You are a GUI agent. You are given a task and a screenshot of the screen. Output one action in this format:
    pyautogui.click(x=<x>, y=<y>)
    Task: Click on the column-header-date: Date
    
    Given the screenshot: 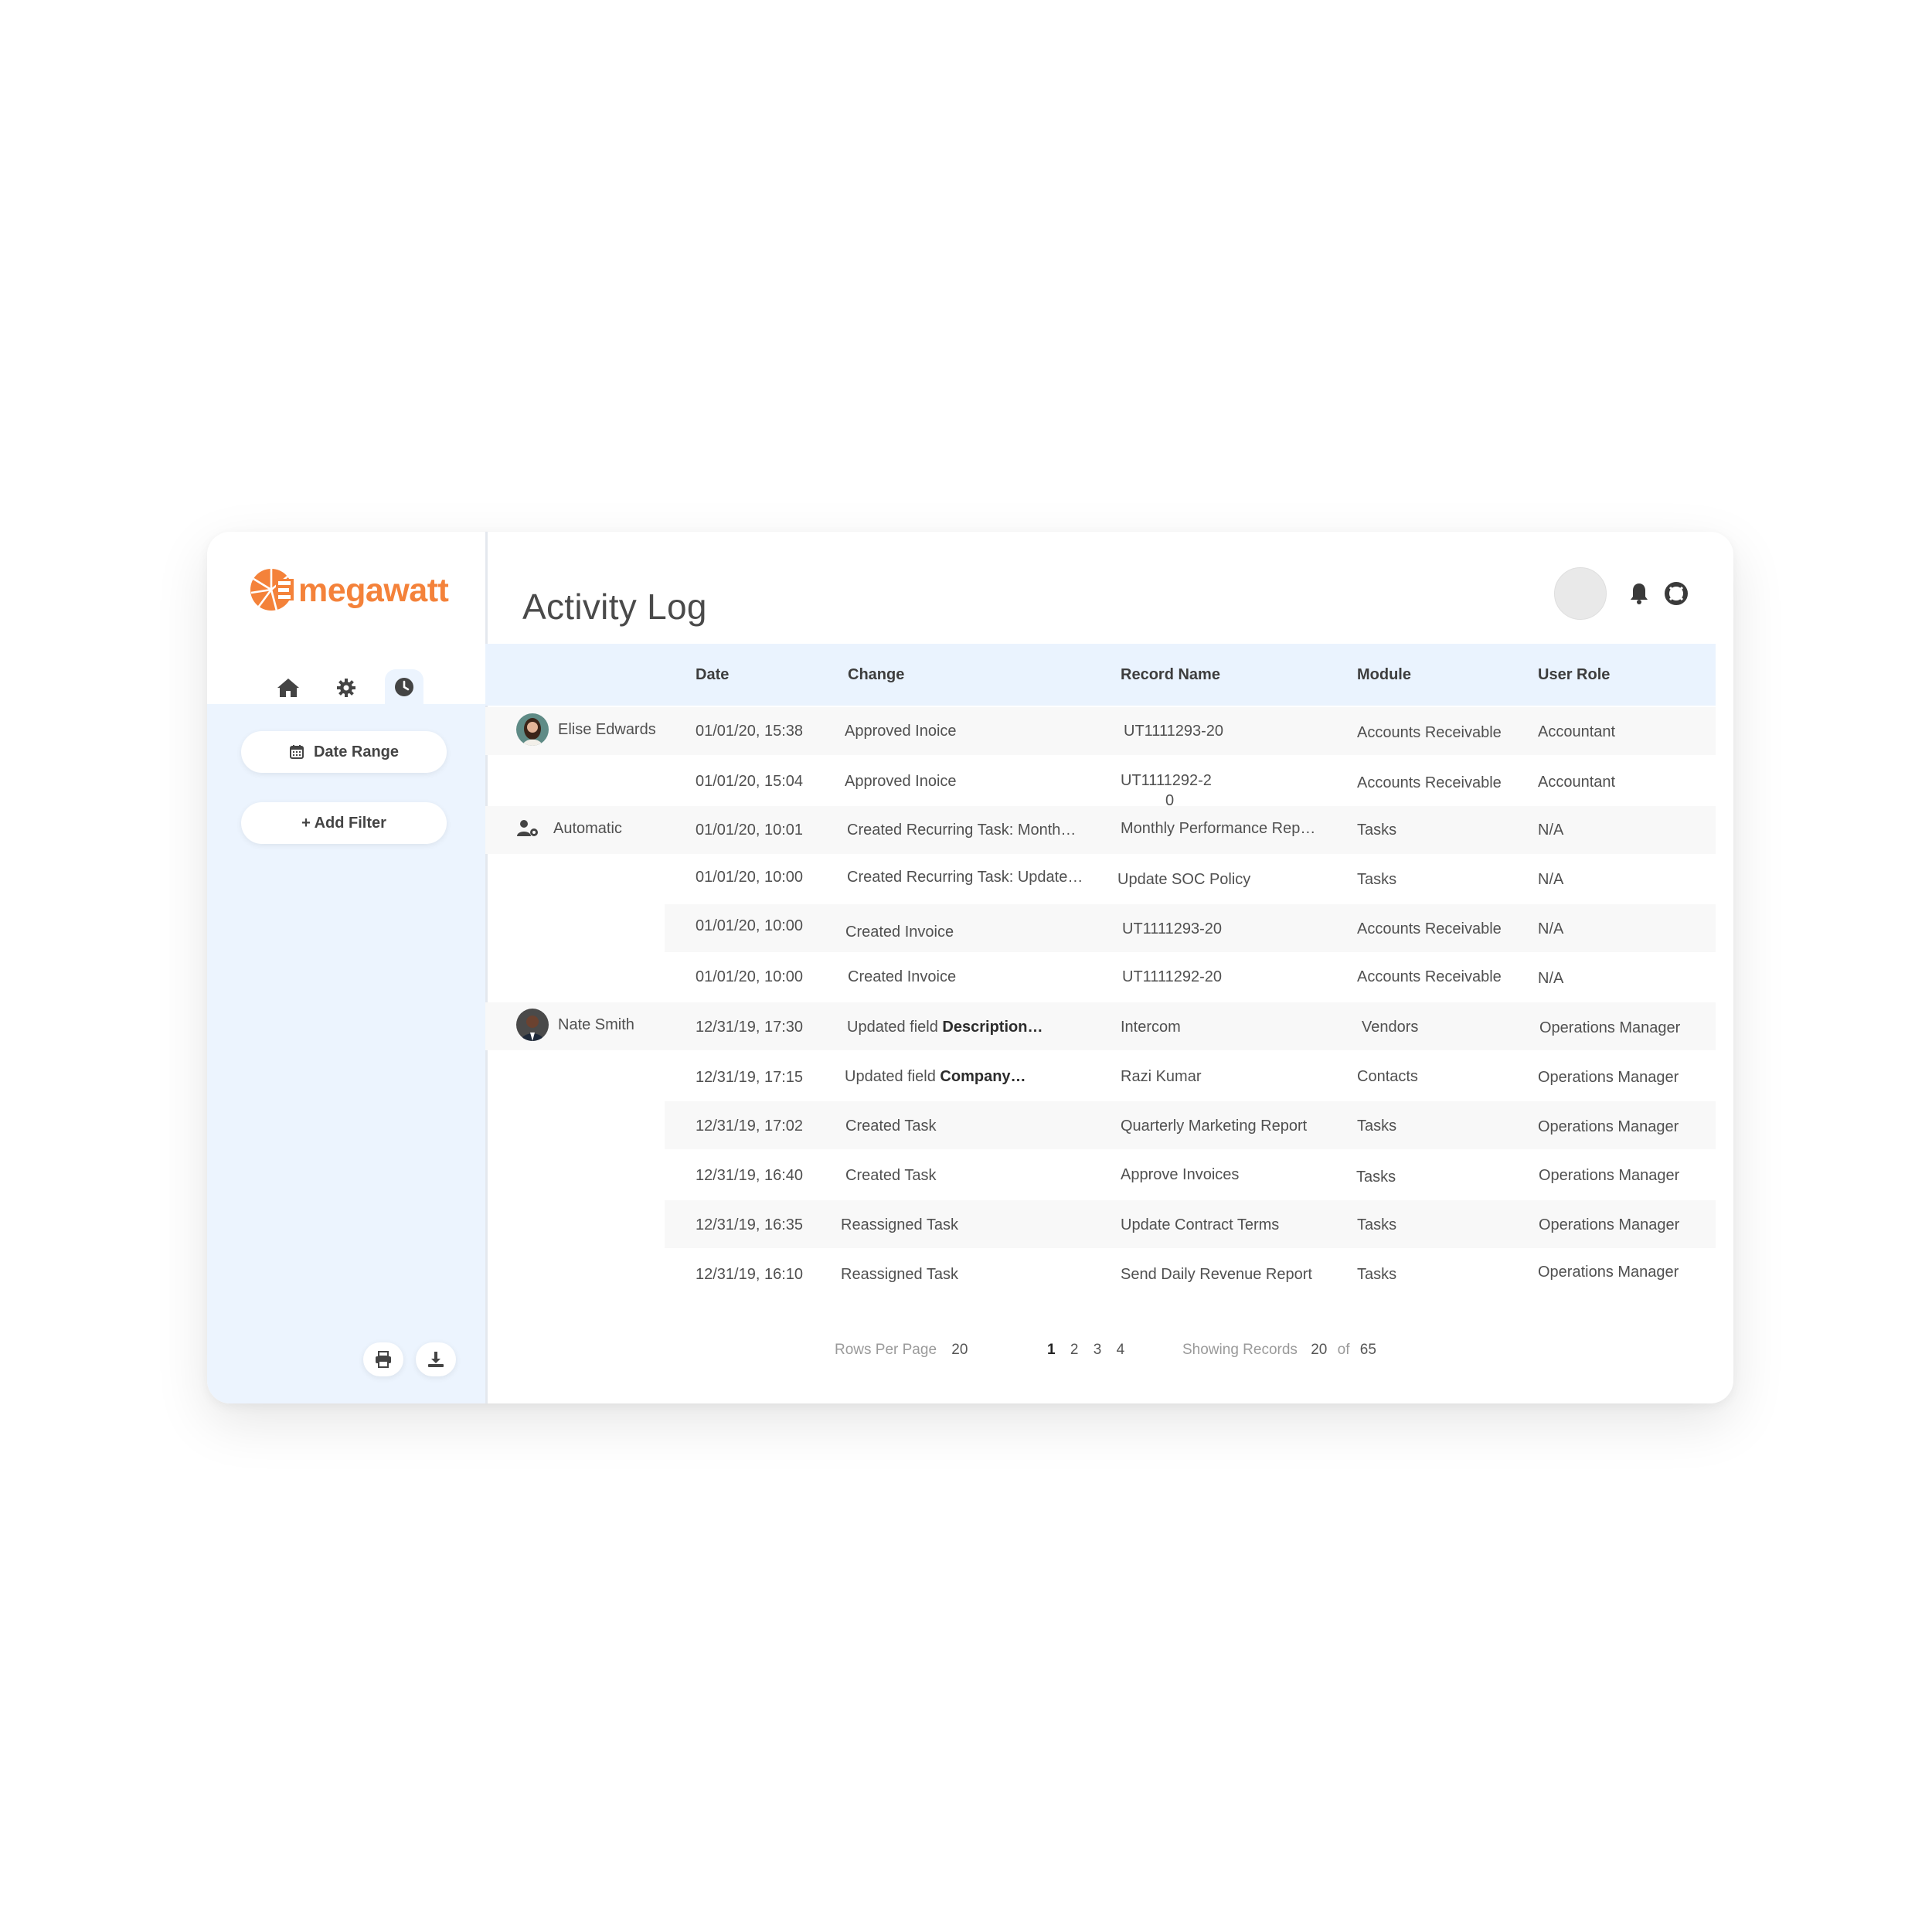 What is the action you would take?
    pyautogui.click(x=713, y=675)
    